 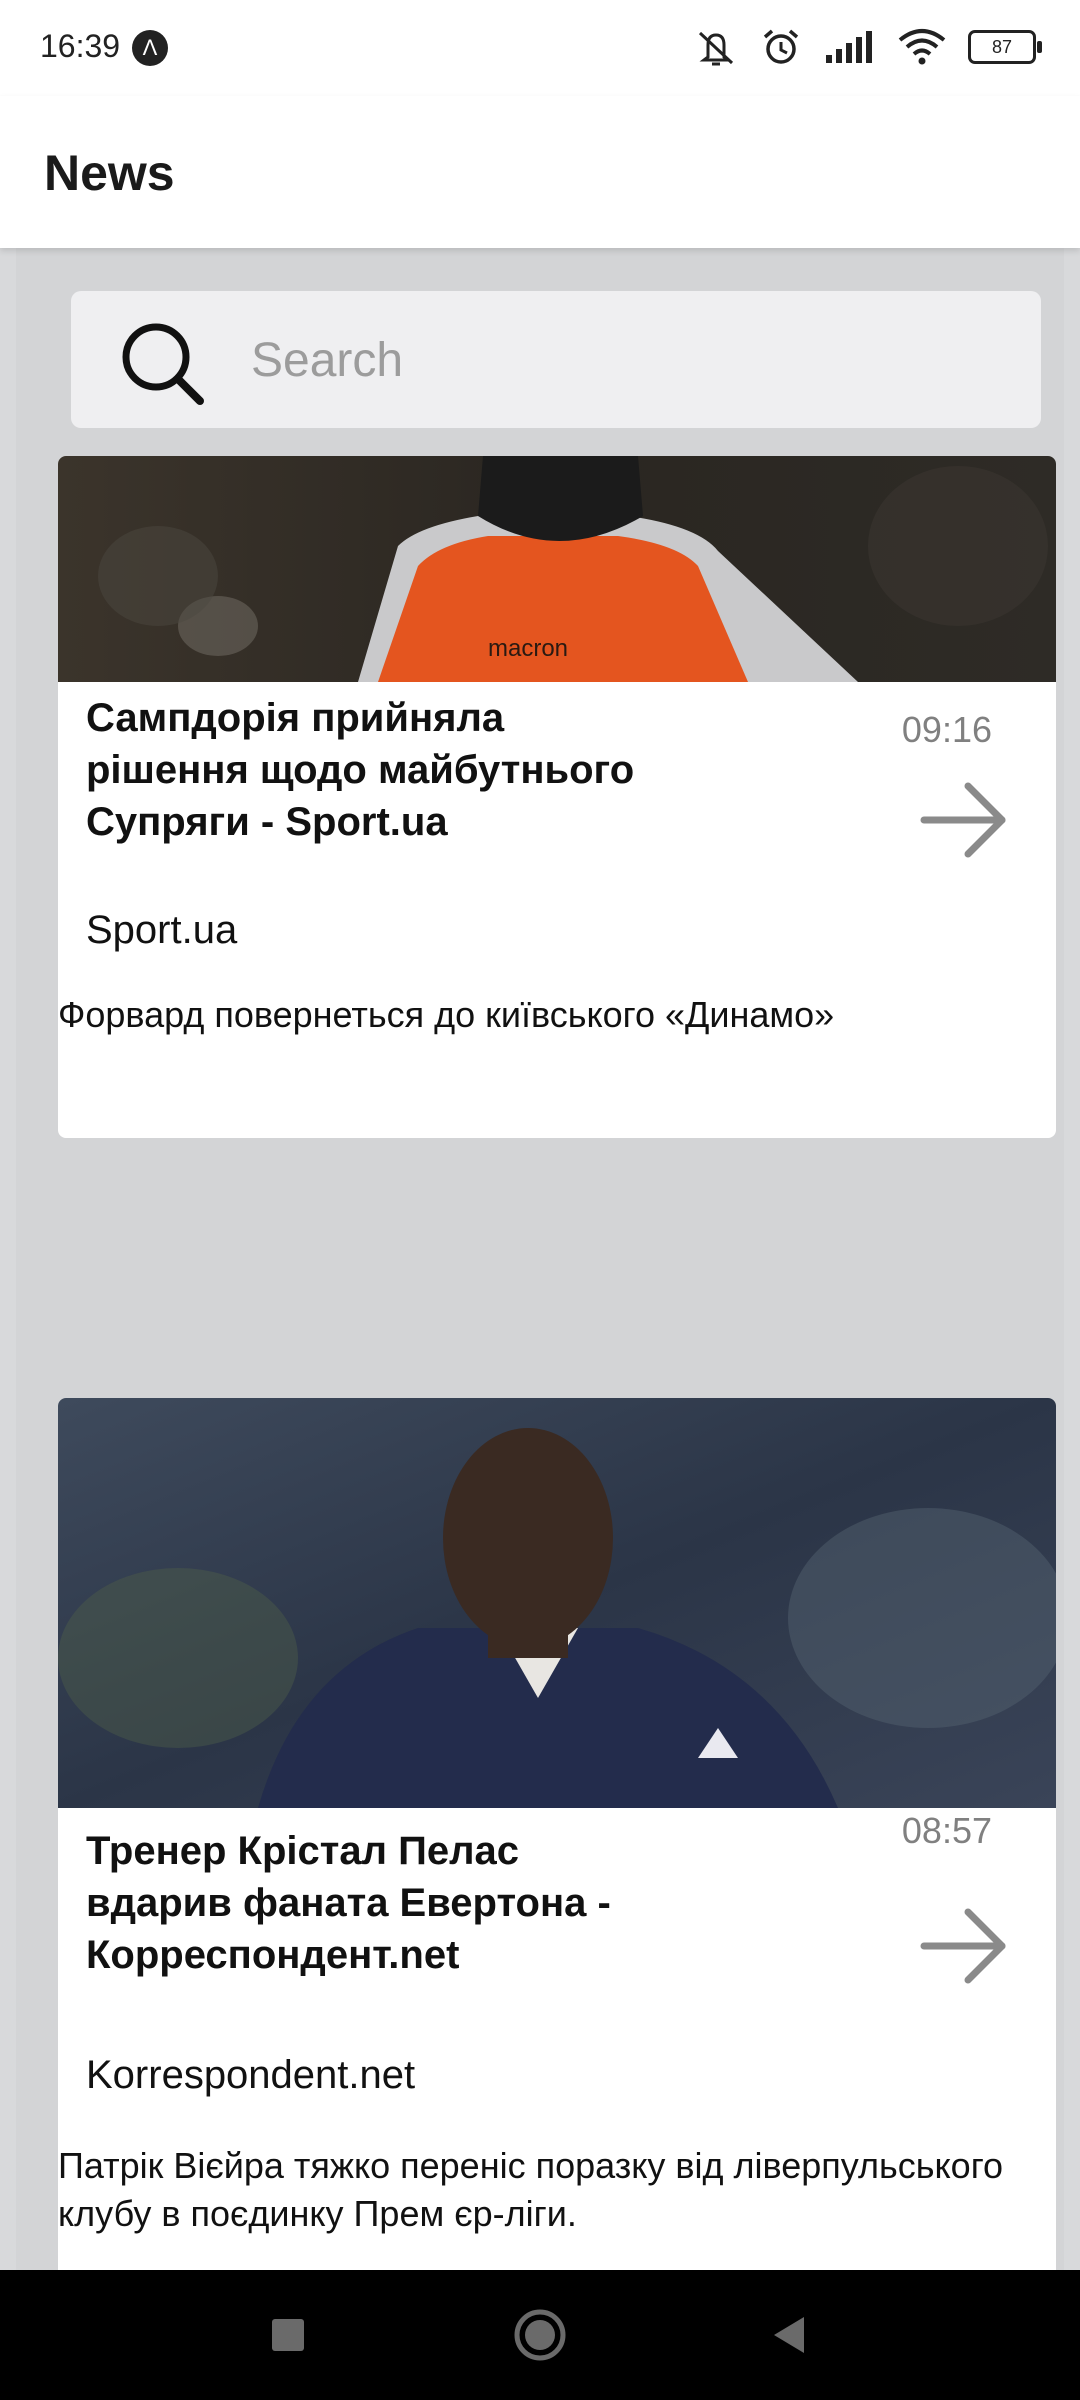 What do you see at coordinates (162, 363) in the screenshot?
I see `search-icon` at bounding box center [162, 363].